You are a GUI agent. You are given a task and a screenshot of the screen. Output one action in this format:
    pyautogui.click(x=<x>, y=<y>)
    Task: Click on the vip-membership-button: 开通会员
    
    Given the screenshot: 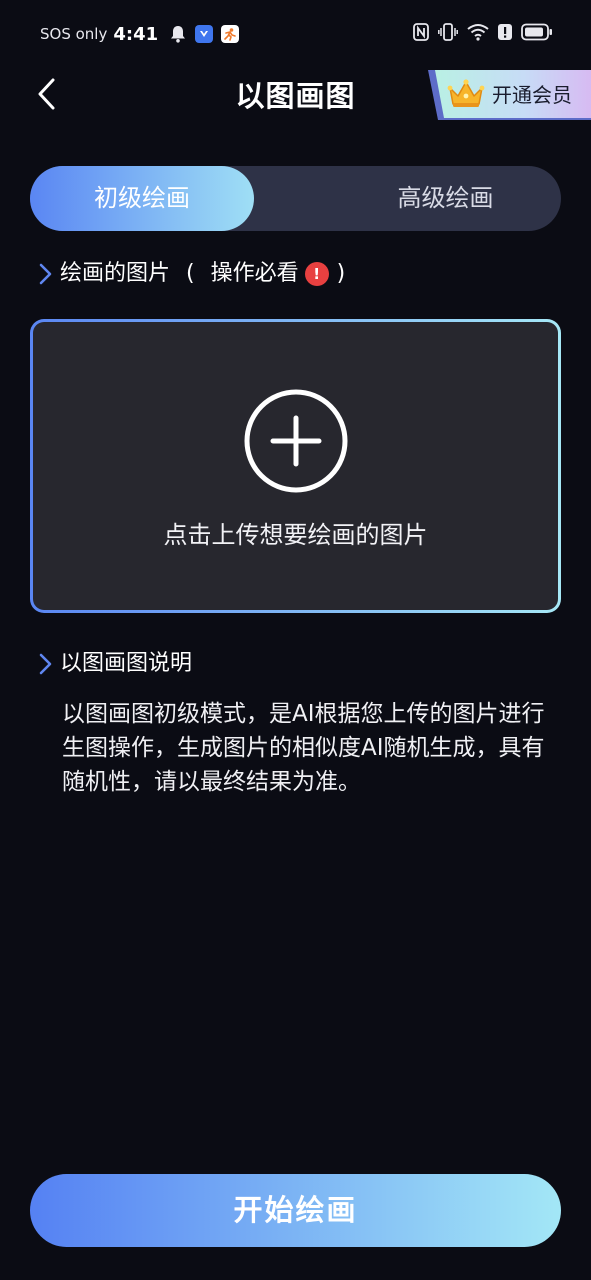 What is the action you would take?
    pyautogui.click(x=508, y=95)
    